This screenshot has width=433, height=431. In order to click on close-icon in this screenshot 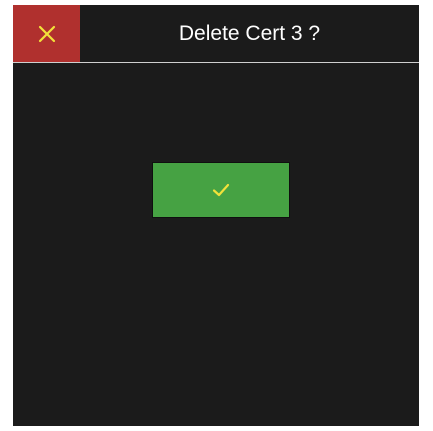, I will do `click(47, 34)`.